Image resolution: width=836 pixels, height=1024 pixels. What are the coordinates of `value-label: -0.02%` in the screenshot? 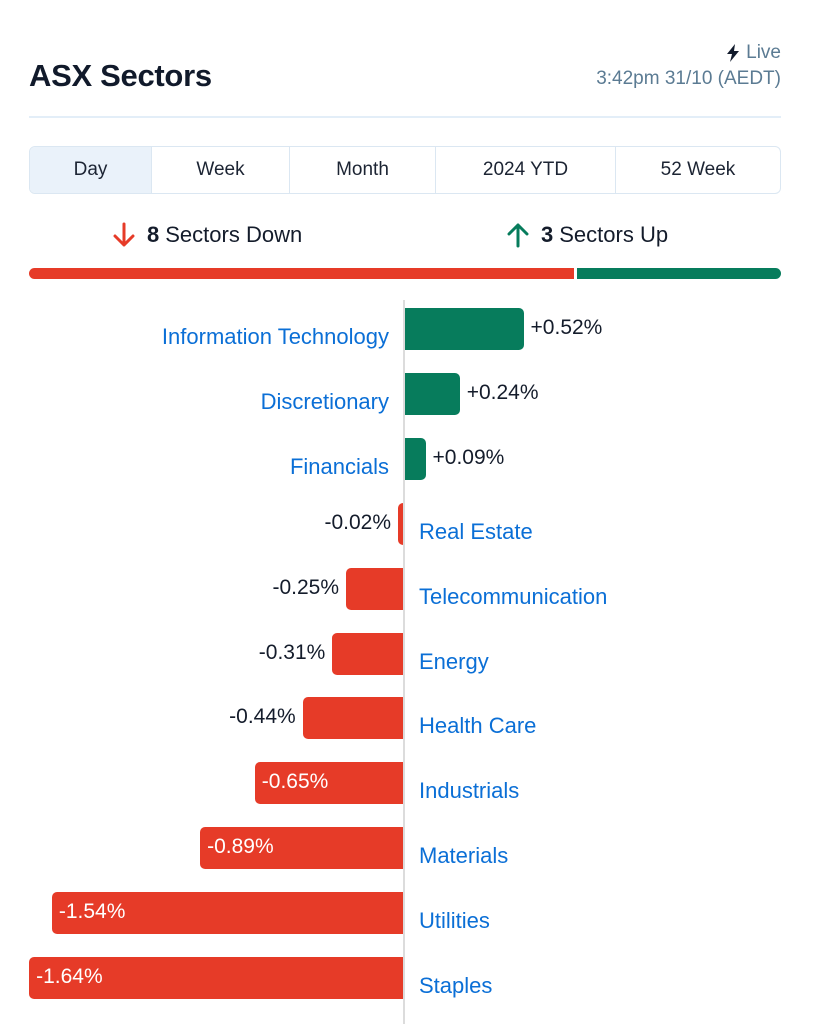 It's located at (357, 522).